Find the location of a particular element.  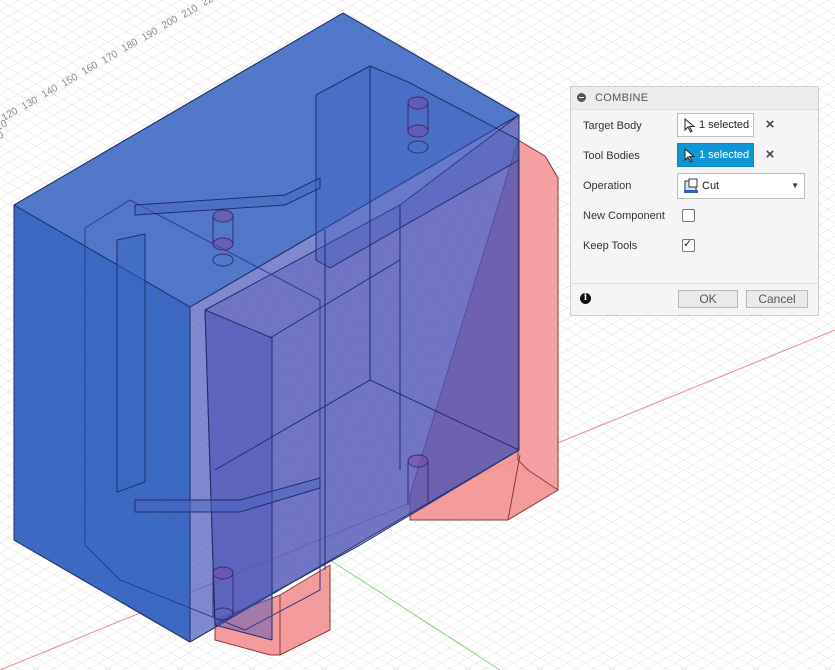

ok-button: OK is located at coordinates (708, 299).